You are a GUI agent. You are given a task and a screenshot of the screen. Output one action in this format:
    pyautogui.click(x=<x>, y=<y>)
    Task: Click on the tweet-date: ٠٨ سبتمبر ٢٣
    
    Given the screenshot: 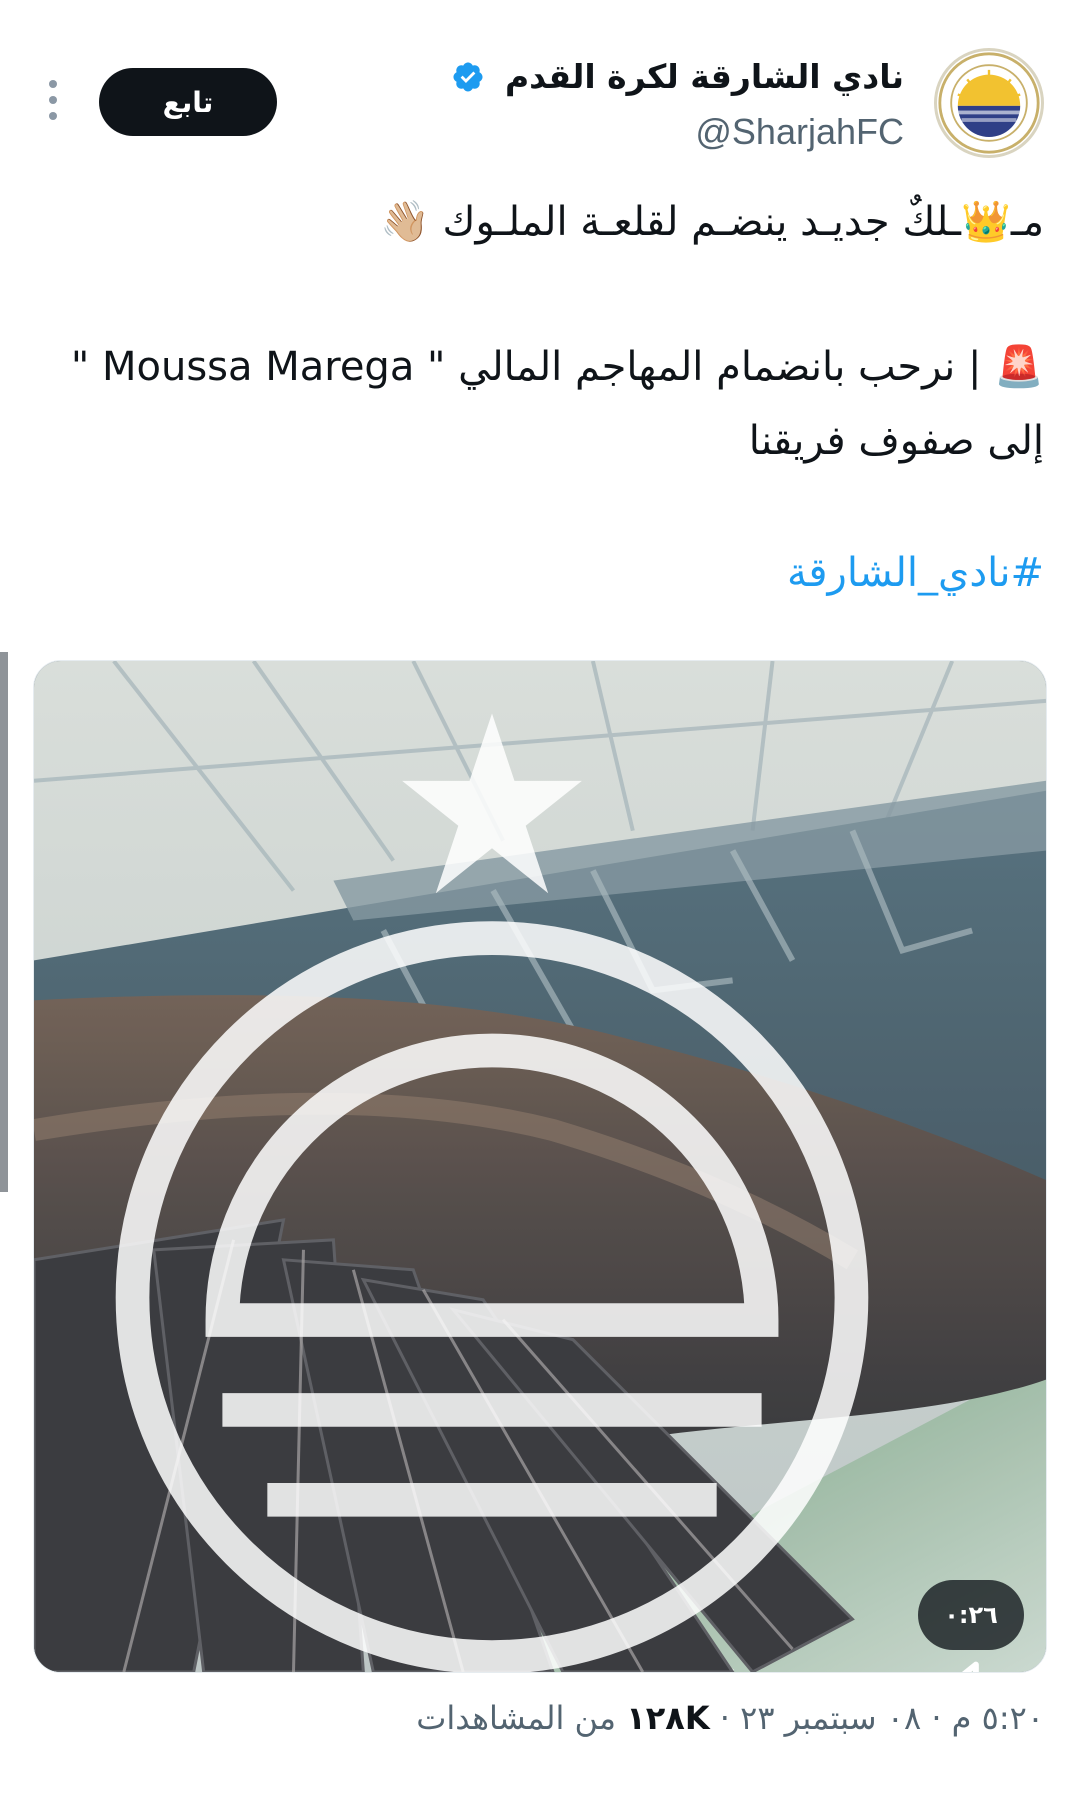 What is the action you would take?
    pyautogui.click(x=830, y=1718)
    